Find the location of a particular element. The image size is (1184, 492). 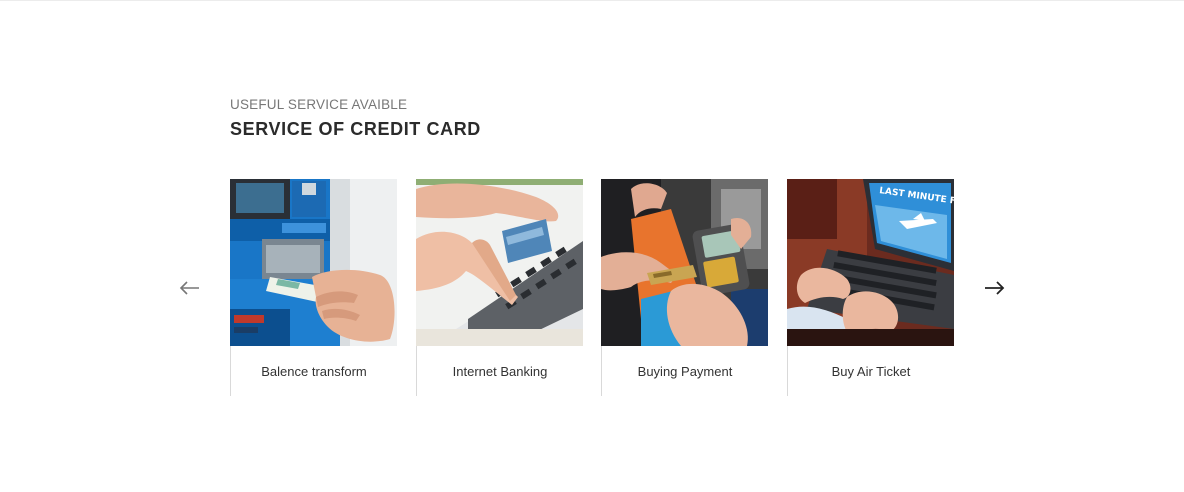

card-caption: Balence transform is located at coordinates (313, 371).